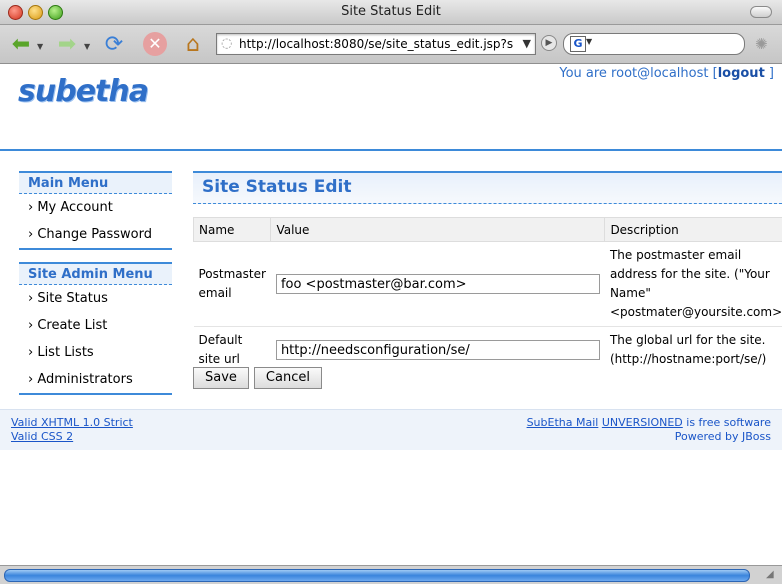 The width and height of the screenshot is (782, 584). I want to click on search-field: G ▼, so click(654, 44).